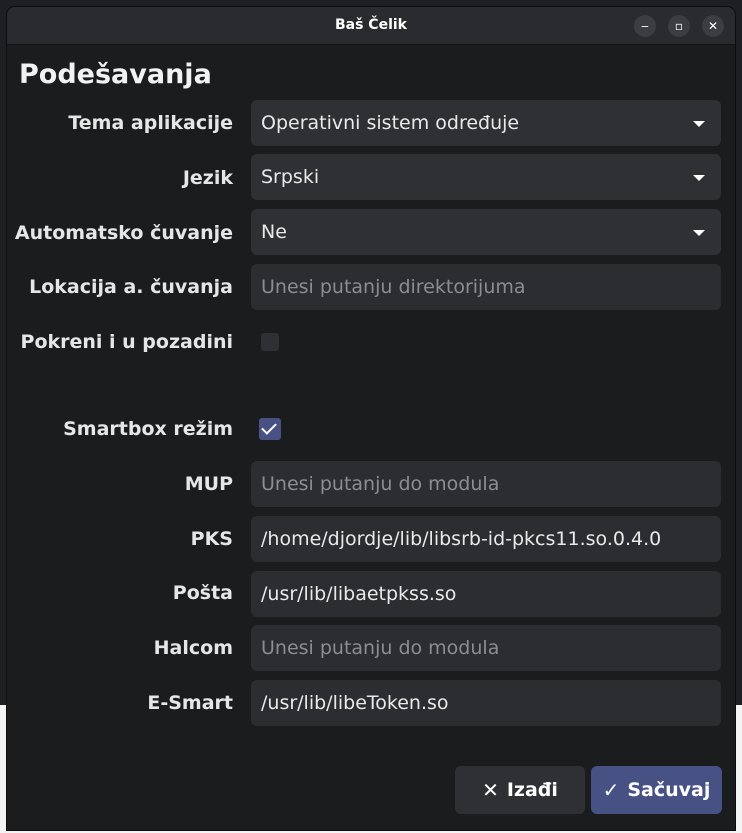  Describe the element at coordinates (380, 484) in the screenshot. I see `mup-placeholder: Unesi putanju do modula` at that location.